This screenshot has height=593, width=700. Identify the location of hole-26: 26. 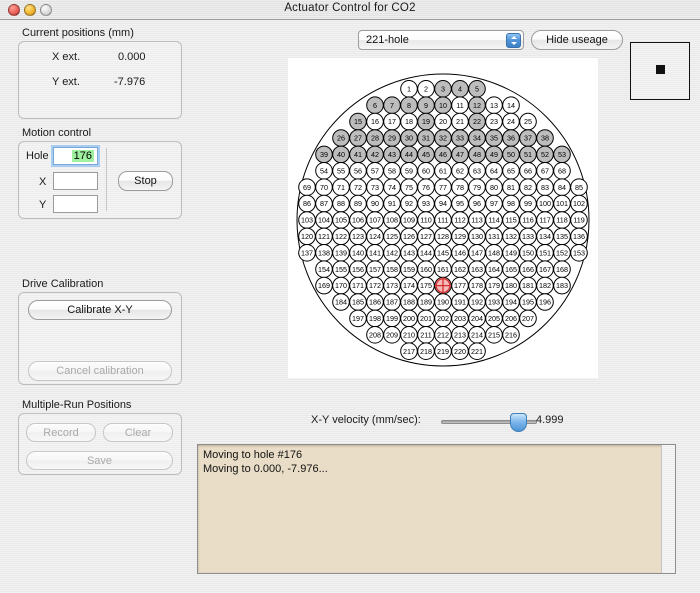
(341, 138).